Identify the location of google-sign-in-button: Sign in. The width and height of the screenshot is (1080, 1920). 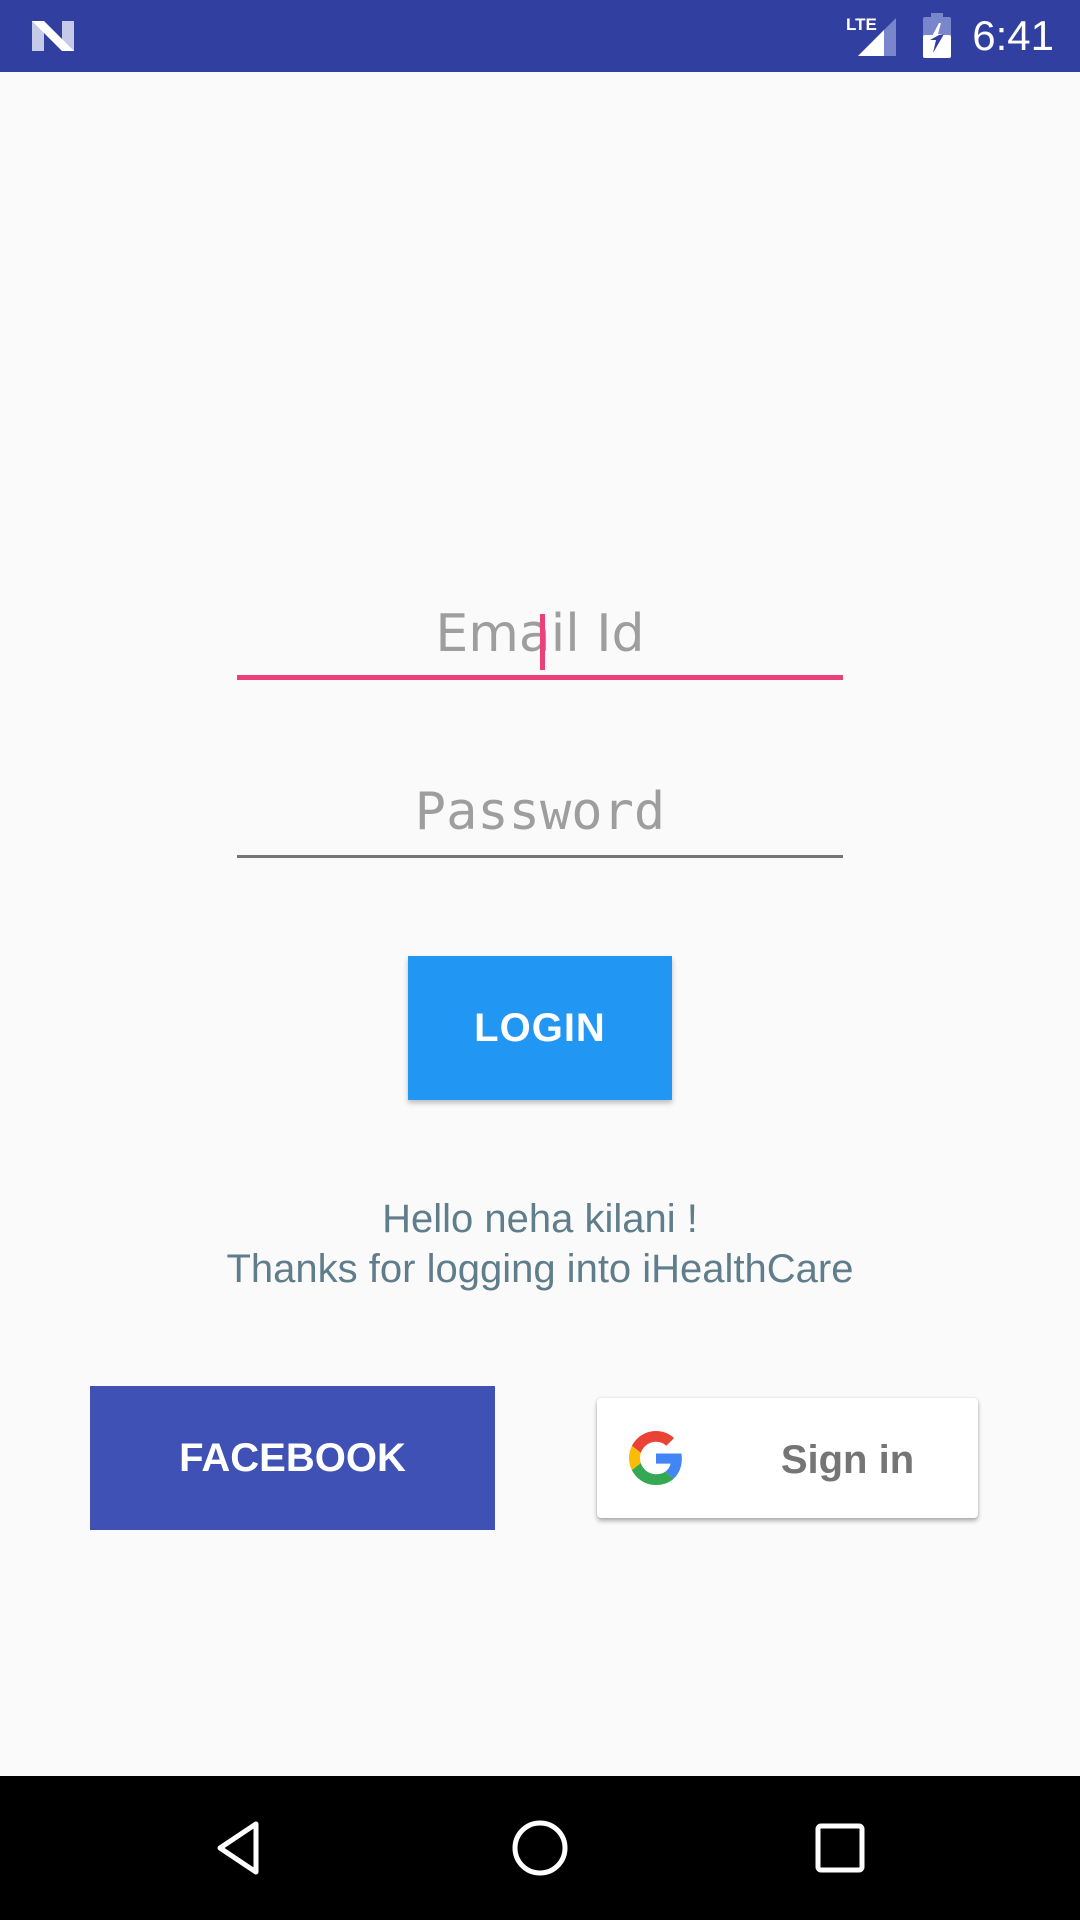
(787, 1458).